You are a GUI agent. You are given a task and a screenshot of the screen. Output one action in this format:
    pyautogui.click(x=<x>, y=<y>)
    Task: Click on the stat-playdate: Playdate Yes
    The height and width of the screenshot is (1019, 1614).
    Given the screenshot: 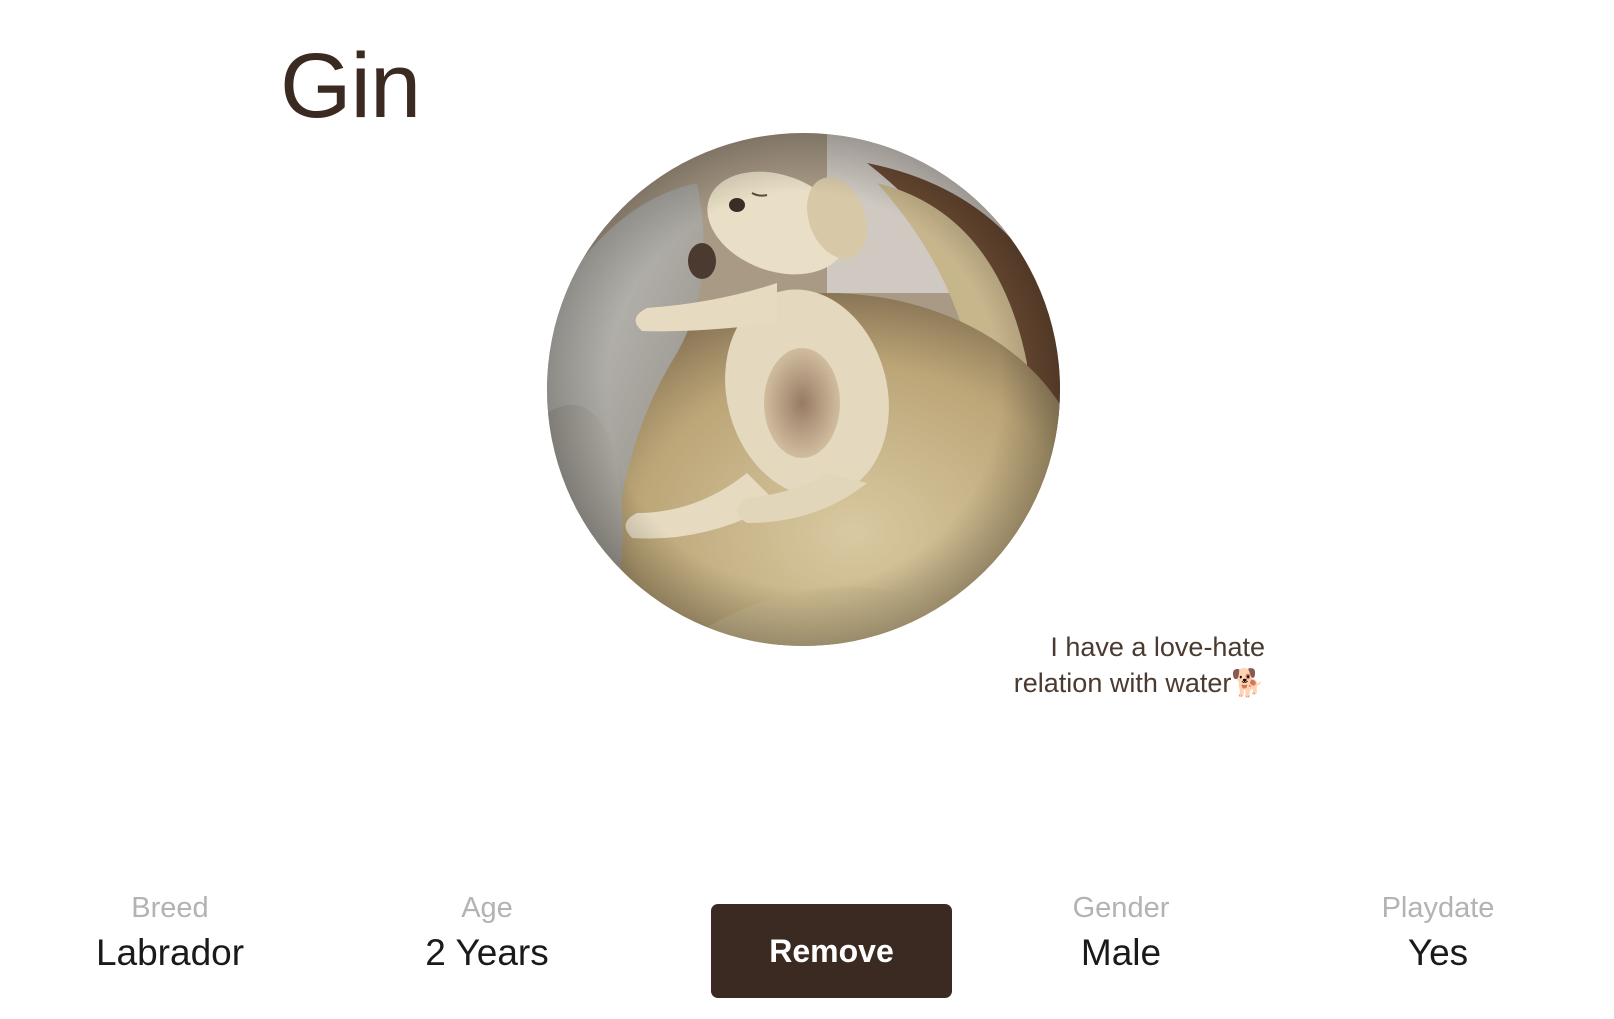 What is the action you would take?
    pyautogui.click(x=1438, y=933)
    